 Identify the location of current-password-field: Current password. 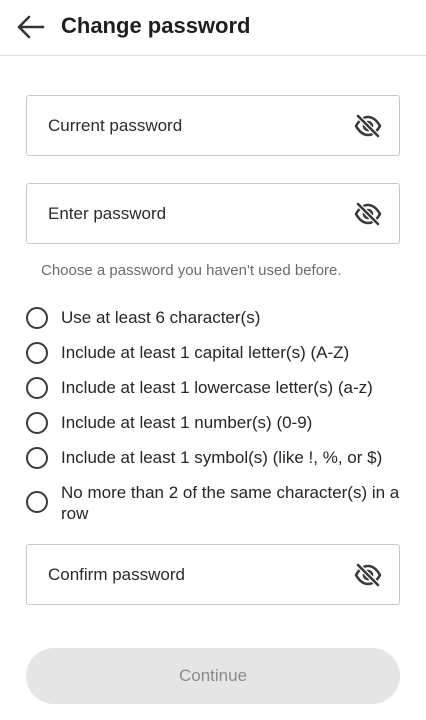
(213, 125).